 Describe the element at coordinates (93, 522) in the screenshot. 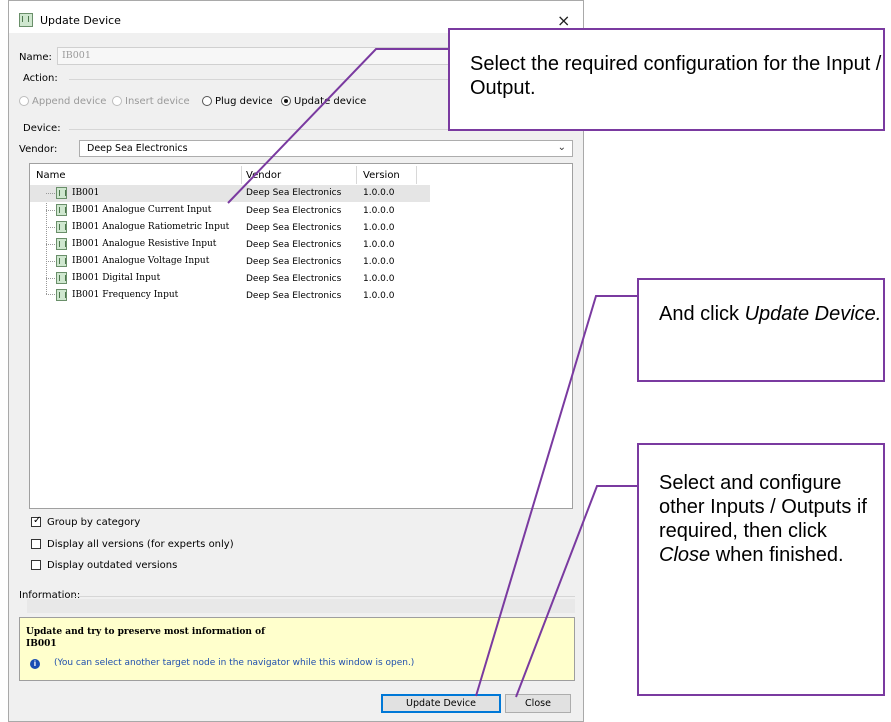

I see `group-by-category-label: Group by category` at that location.